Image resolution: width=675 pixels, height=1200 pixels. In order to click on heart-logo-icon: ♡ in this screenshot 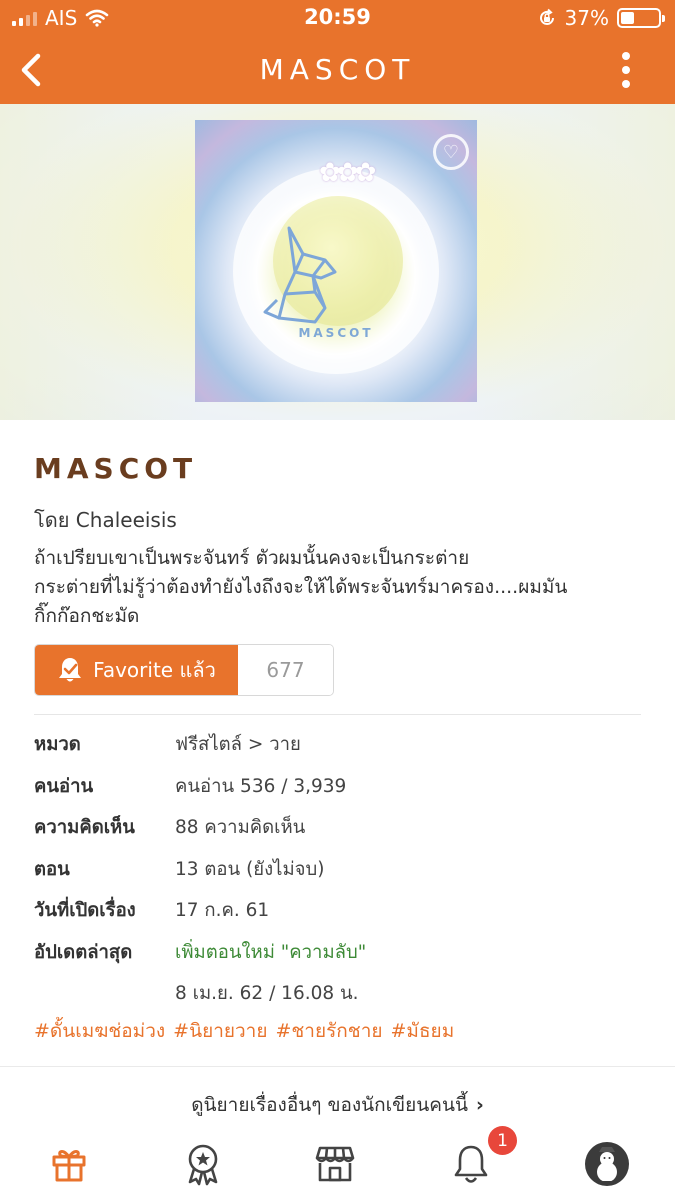, I will do `click(451, 152)`.